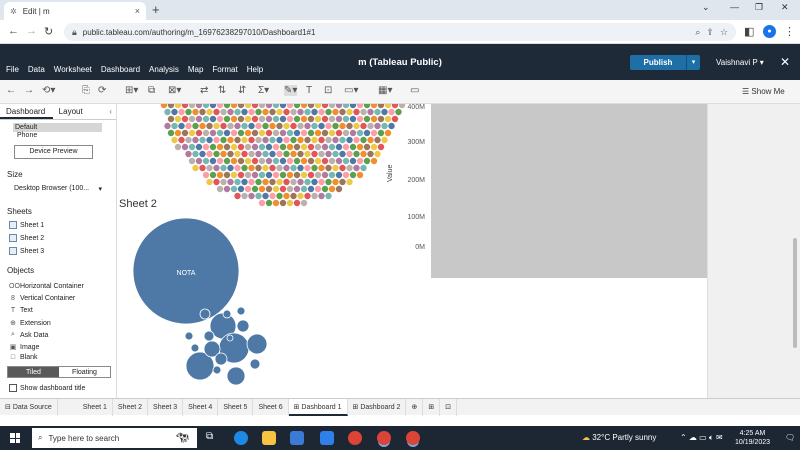 Image resolution: width=800 pixels, height=450 pixels. What do you see at coordinates (706, 7) in the screenshot?
I see `tab-search-icon: ⌄` at bounding box center [706, 7].